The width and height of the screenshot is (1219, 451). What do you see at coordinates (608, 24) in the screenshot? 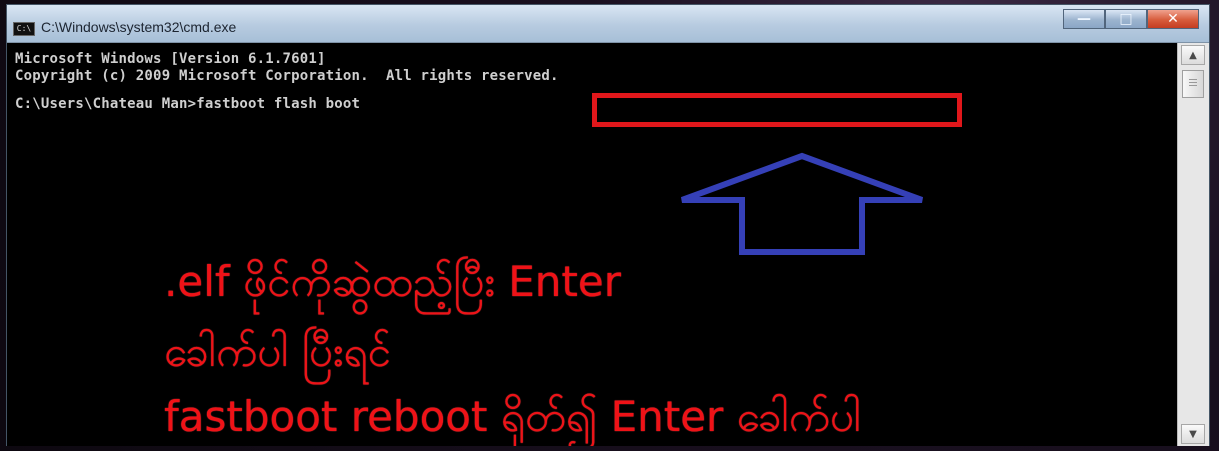
I see `title-bar: C:\ C:\Windows\system32\cmd.exe — □ ✕` at bounding box center [608, 24].